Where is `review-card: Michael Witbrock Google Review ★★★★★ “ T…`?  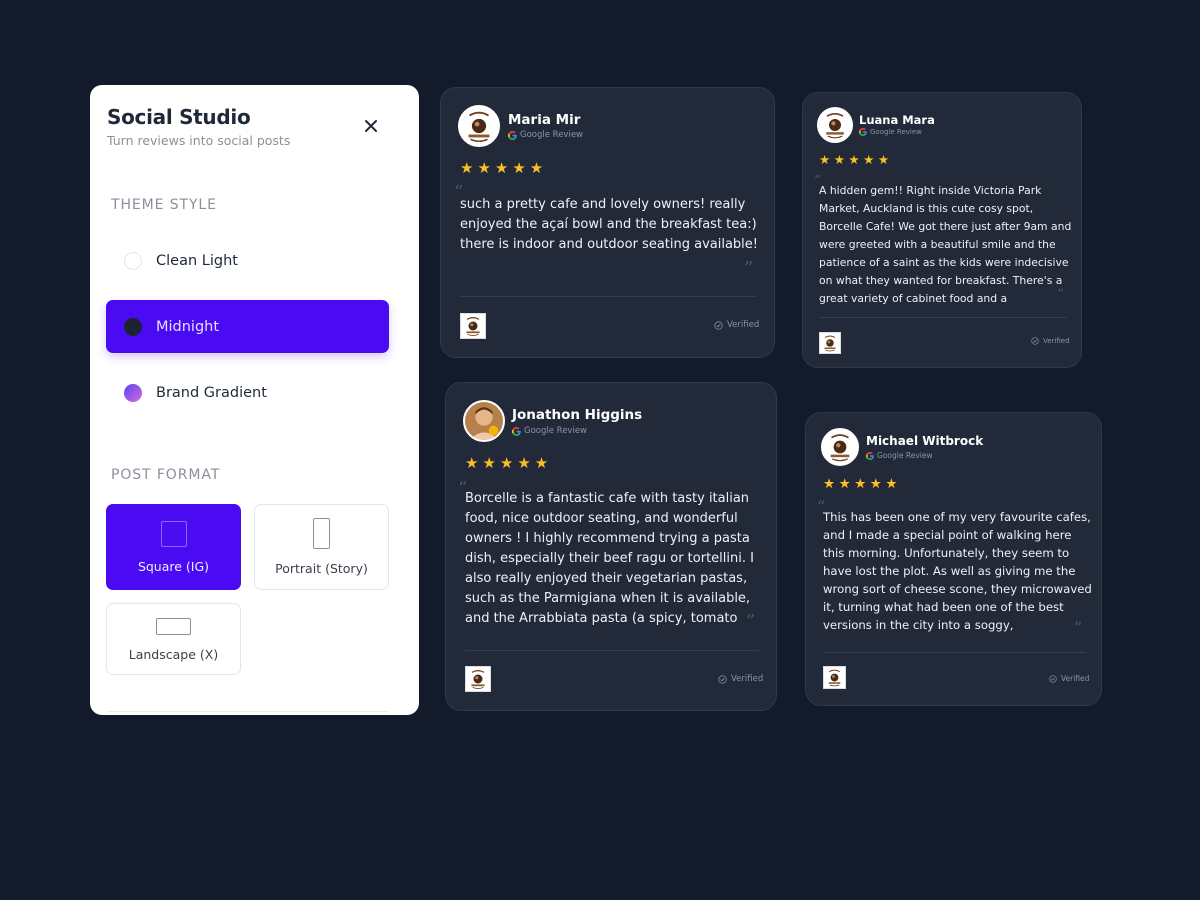 review-card: Michael Witbrock Google Review ★★★★★ “ T… is located at coordinates (953, 559).